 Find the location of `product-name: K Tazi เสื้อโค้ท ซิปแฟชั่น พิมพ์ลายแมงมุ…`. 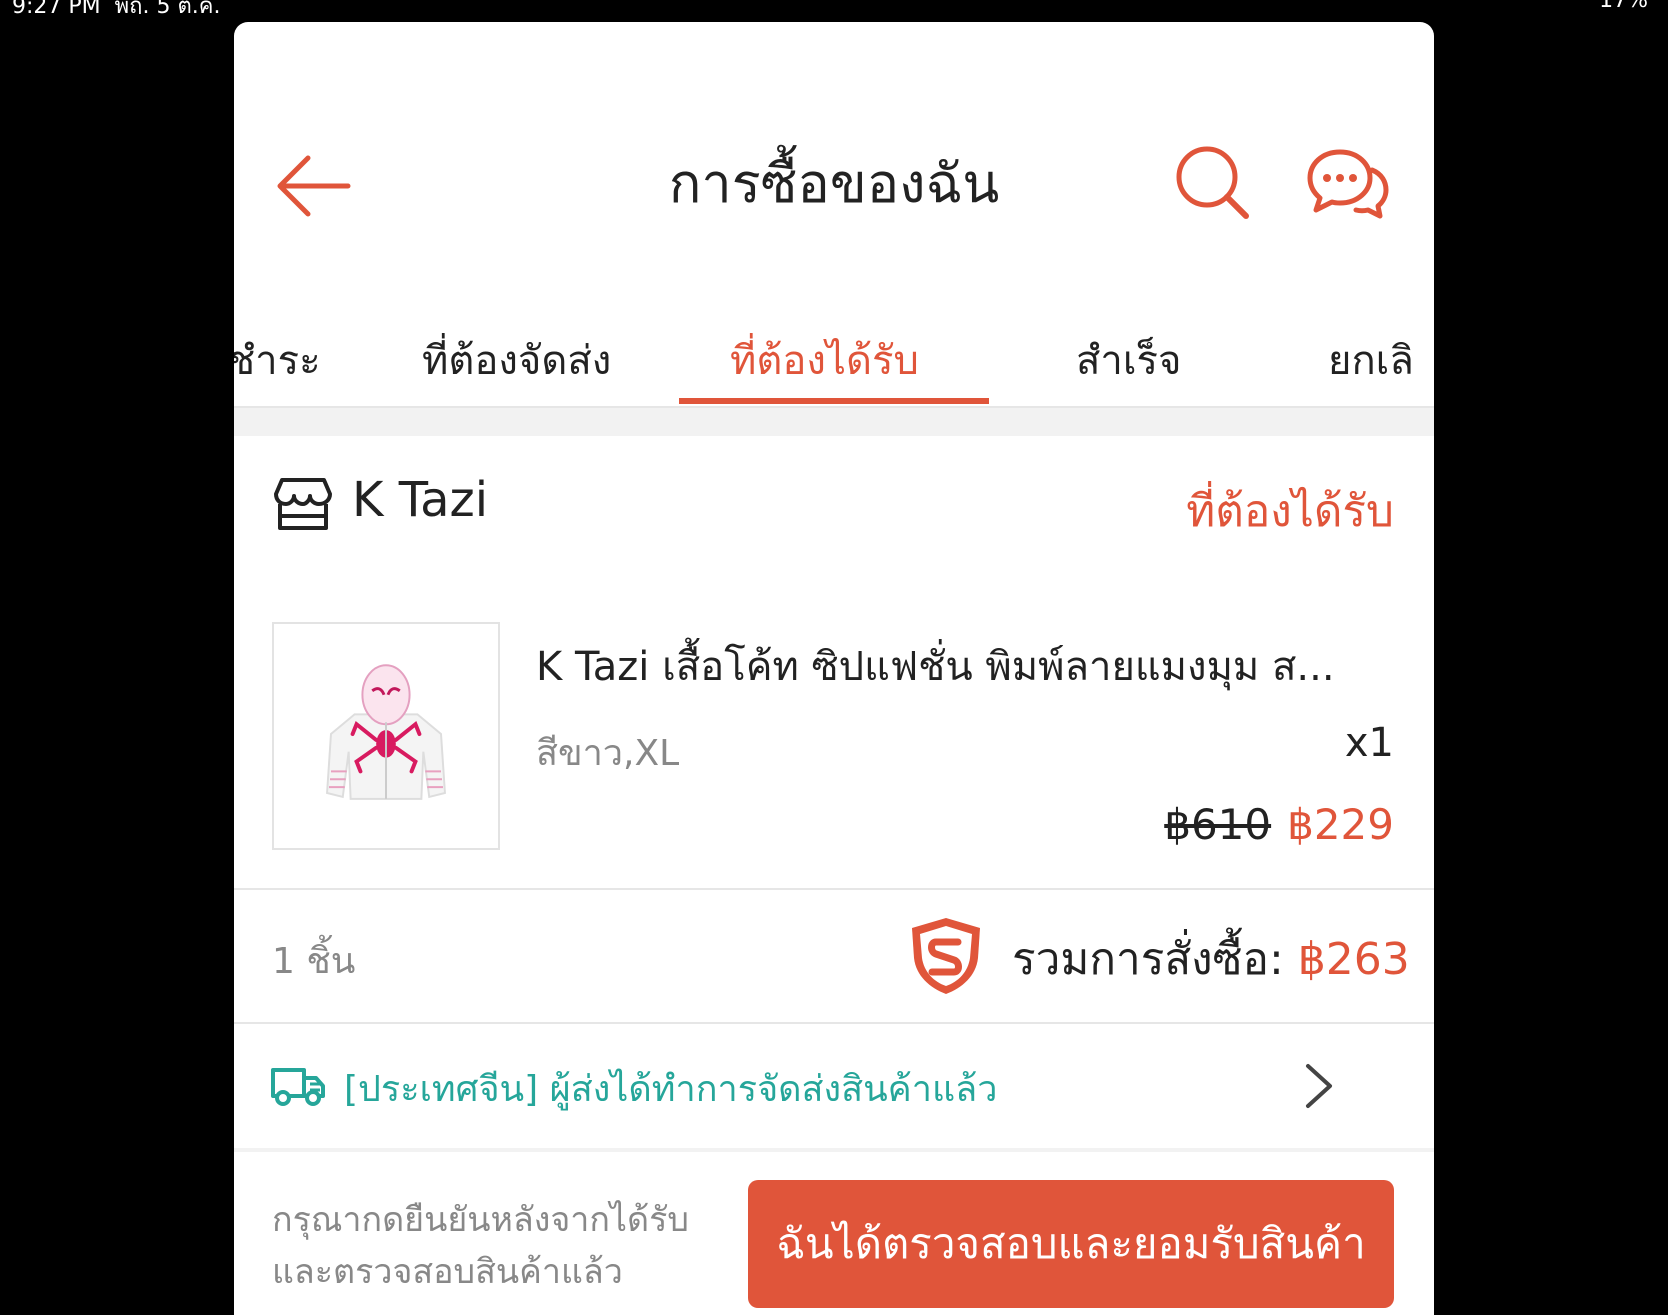

product-name: K Tazi เสื้อโค้ท ซิปแฟชั่น พิมพ์ลายแมงมุ… is located at coordinates (961, 666).